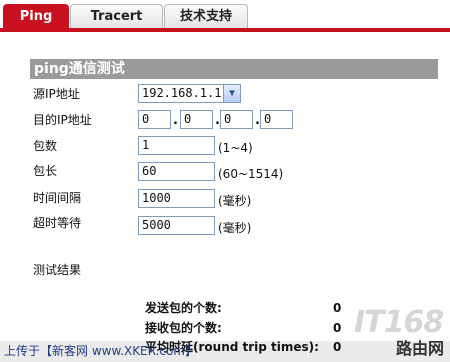 The image size is (450, 362). What do you see at coordinates (196, 119) in the screenshot?
I see `dest-ip-octet-2: 0` at bounding box center [196, 119].